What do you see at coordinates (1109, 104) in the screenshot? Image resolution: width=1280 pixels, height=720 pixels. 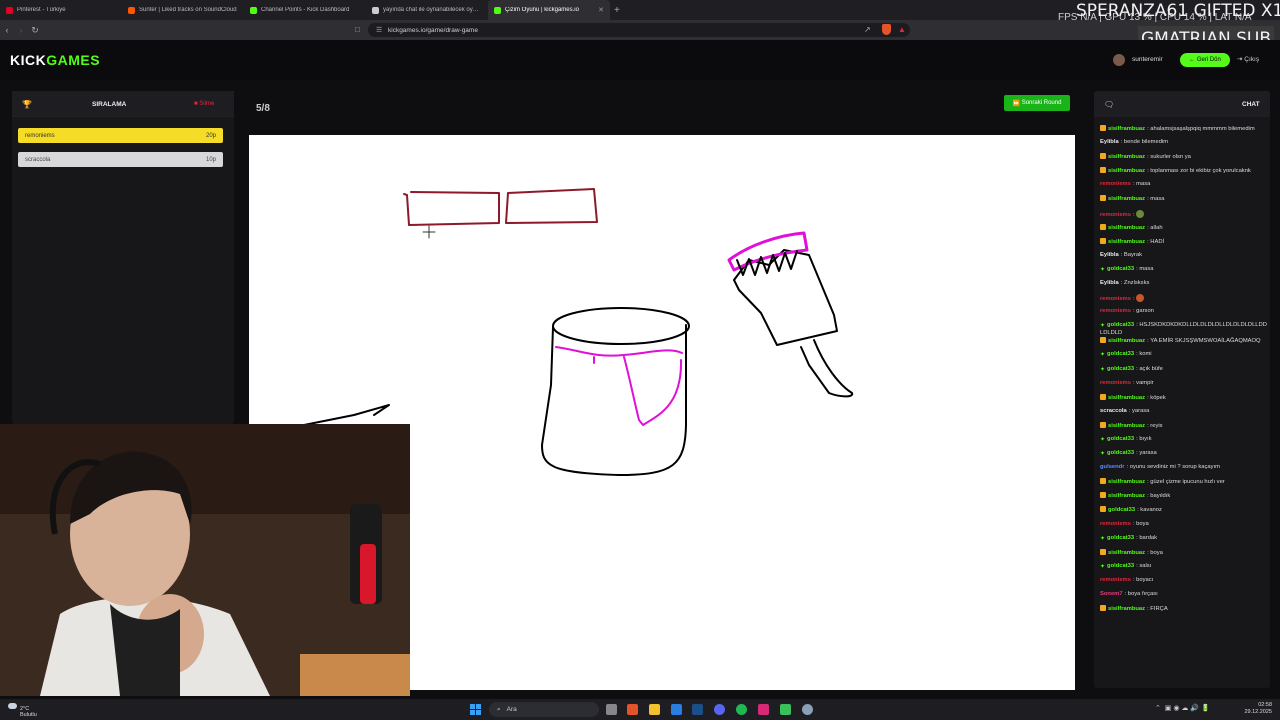 I see `chat-bubble-icon: 🗨` at bounding box center [1109, 104].